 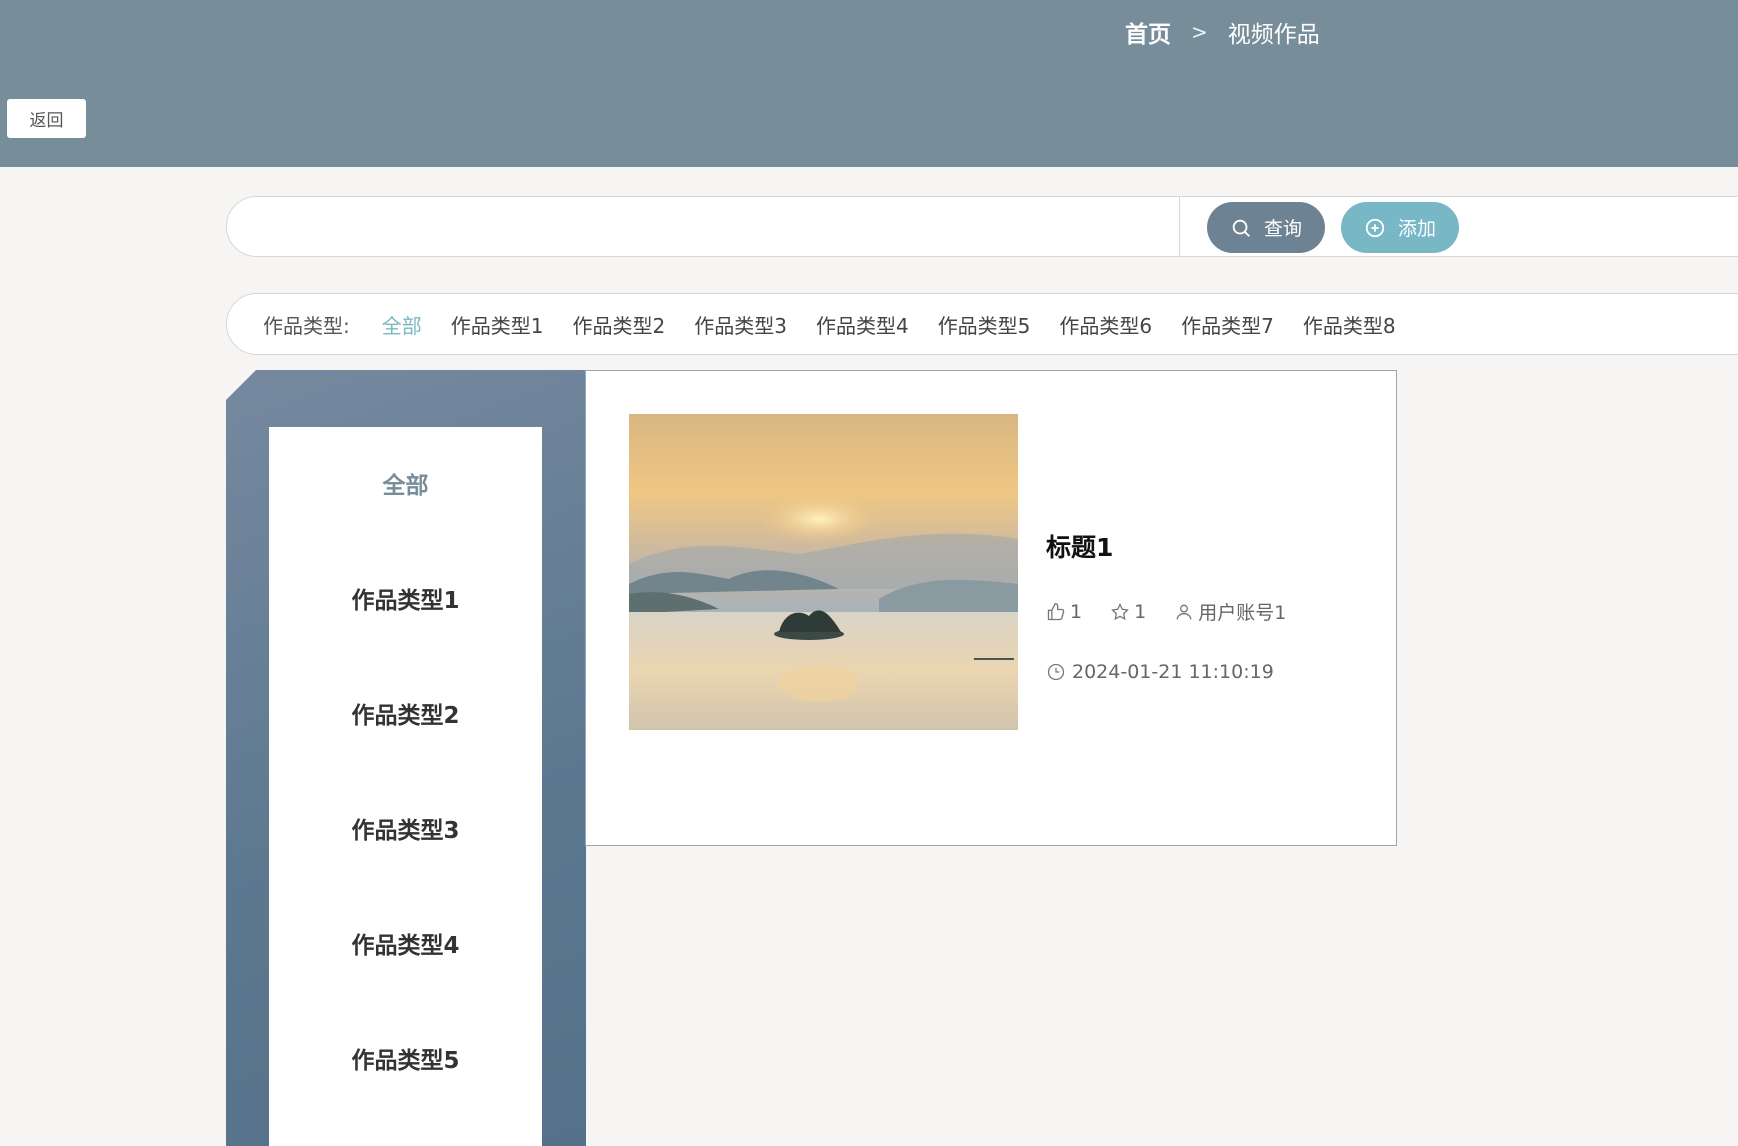 I want to click on favorites-value: 1, so click(x=1140, y=611).